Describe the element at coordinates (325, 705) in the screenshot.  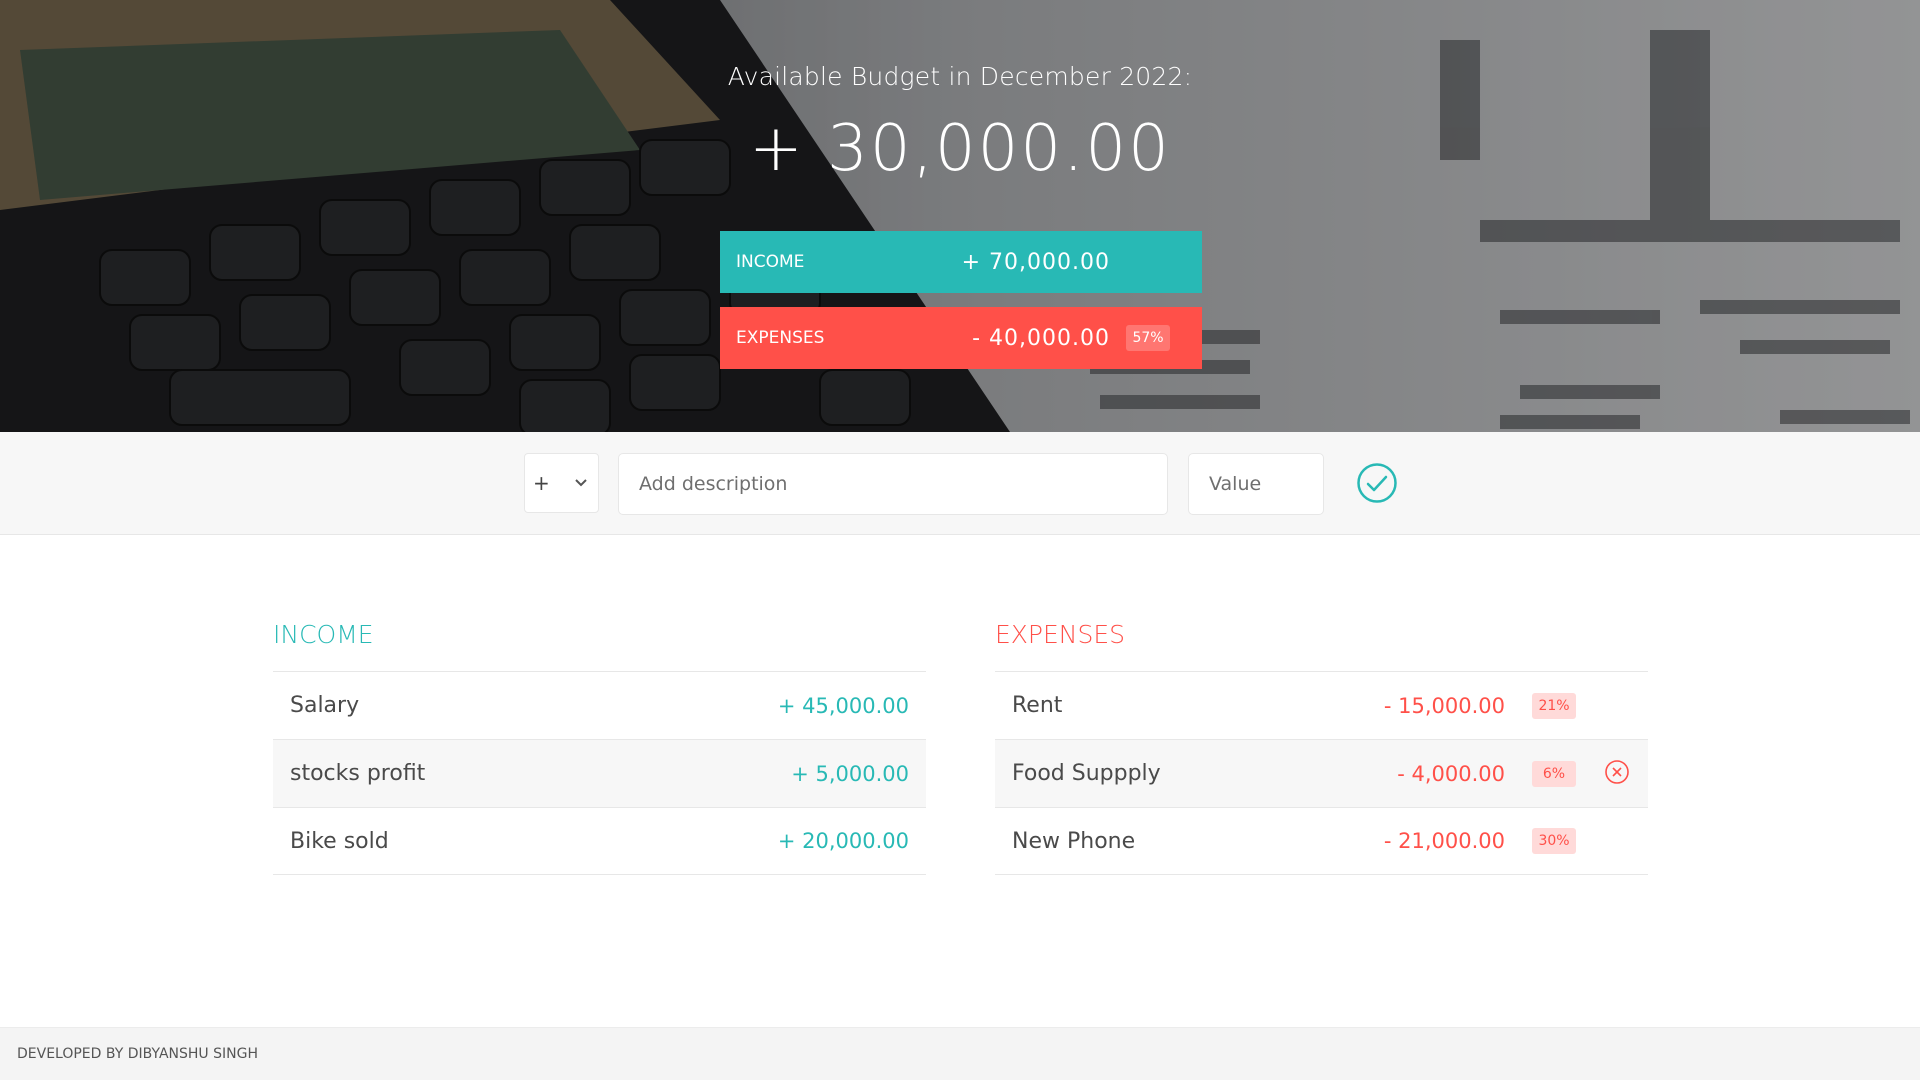
I see `income-item-description: Salary` at that location.